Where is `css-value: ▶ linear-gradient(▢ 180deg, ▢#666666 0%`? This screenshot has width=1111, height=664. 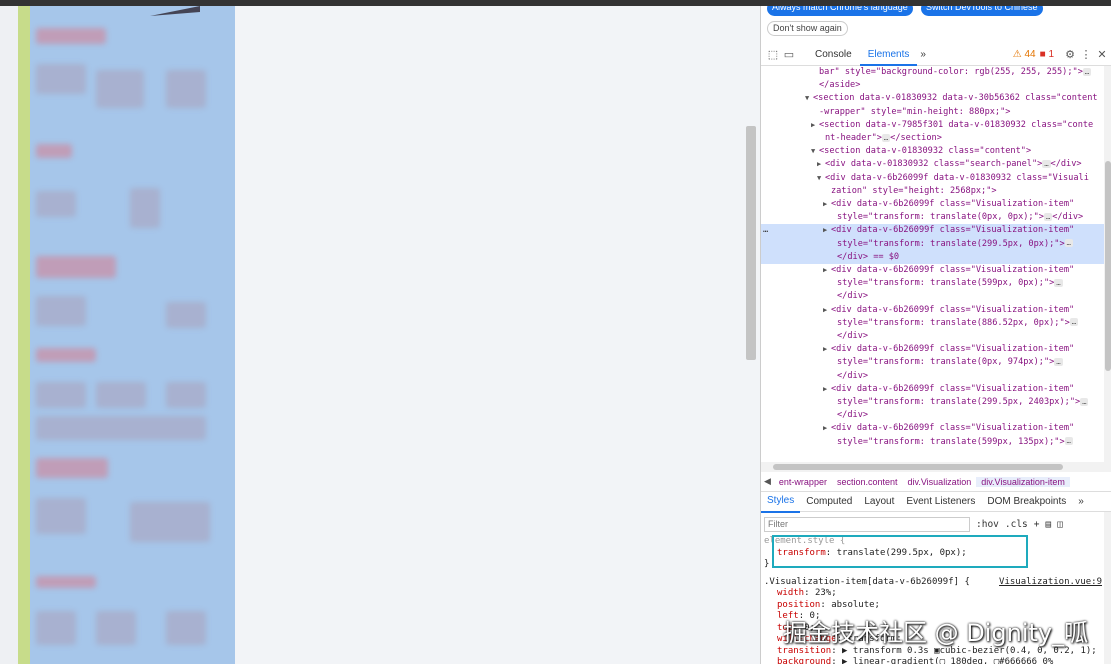 css-value: ▶ linear-gradient(▢ 180deg, ▢#666666 0% is located at coordinates (947, 660).